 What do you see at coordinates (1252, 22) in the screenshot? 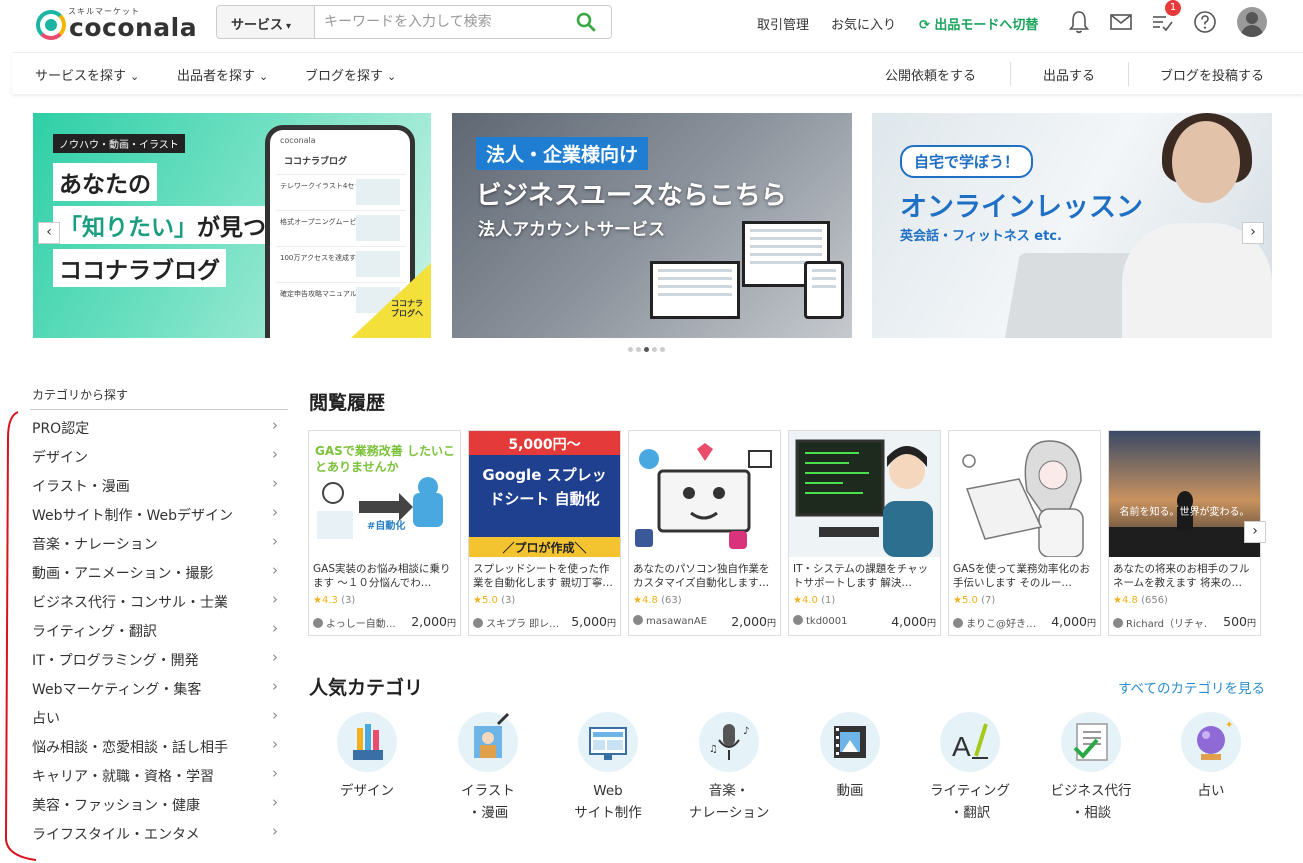
I see `avatar` at bounding box center [1252, 22].